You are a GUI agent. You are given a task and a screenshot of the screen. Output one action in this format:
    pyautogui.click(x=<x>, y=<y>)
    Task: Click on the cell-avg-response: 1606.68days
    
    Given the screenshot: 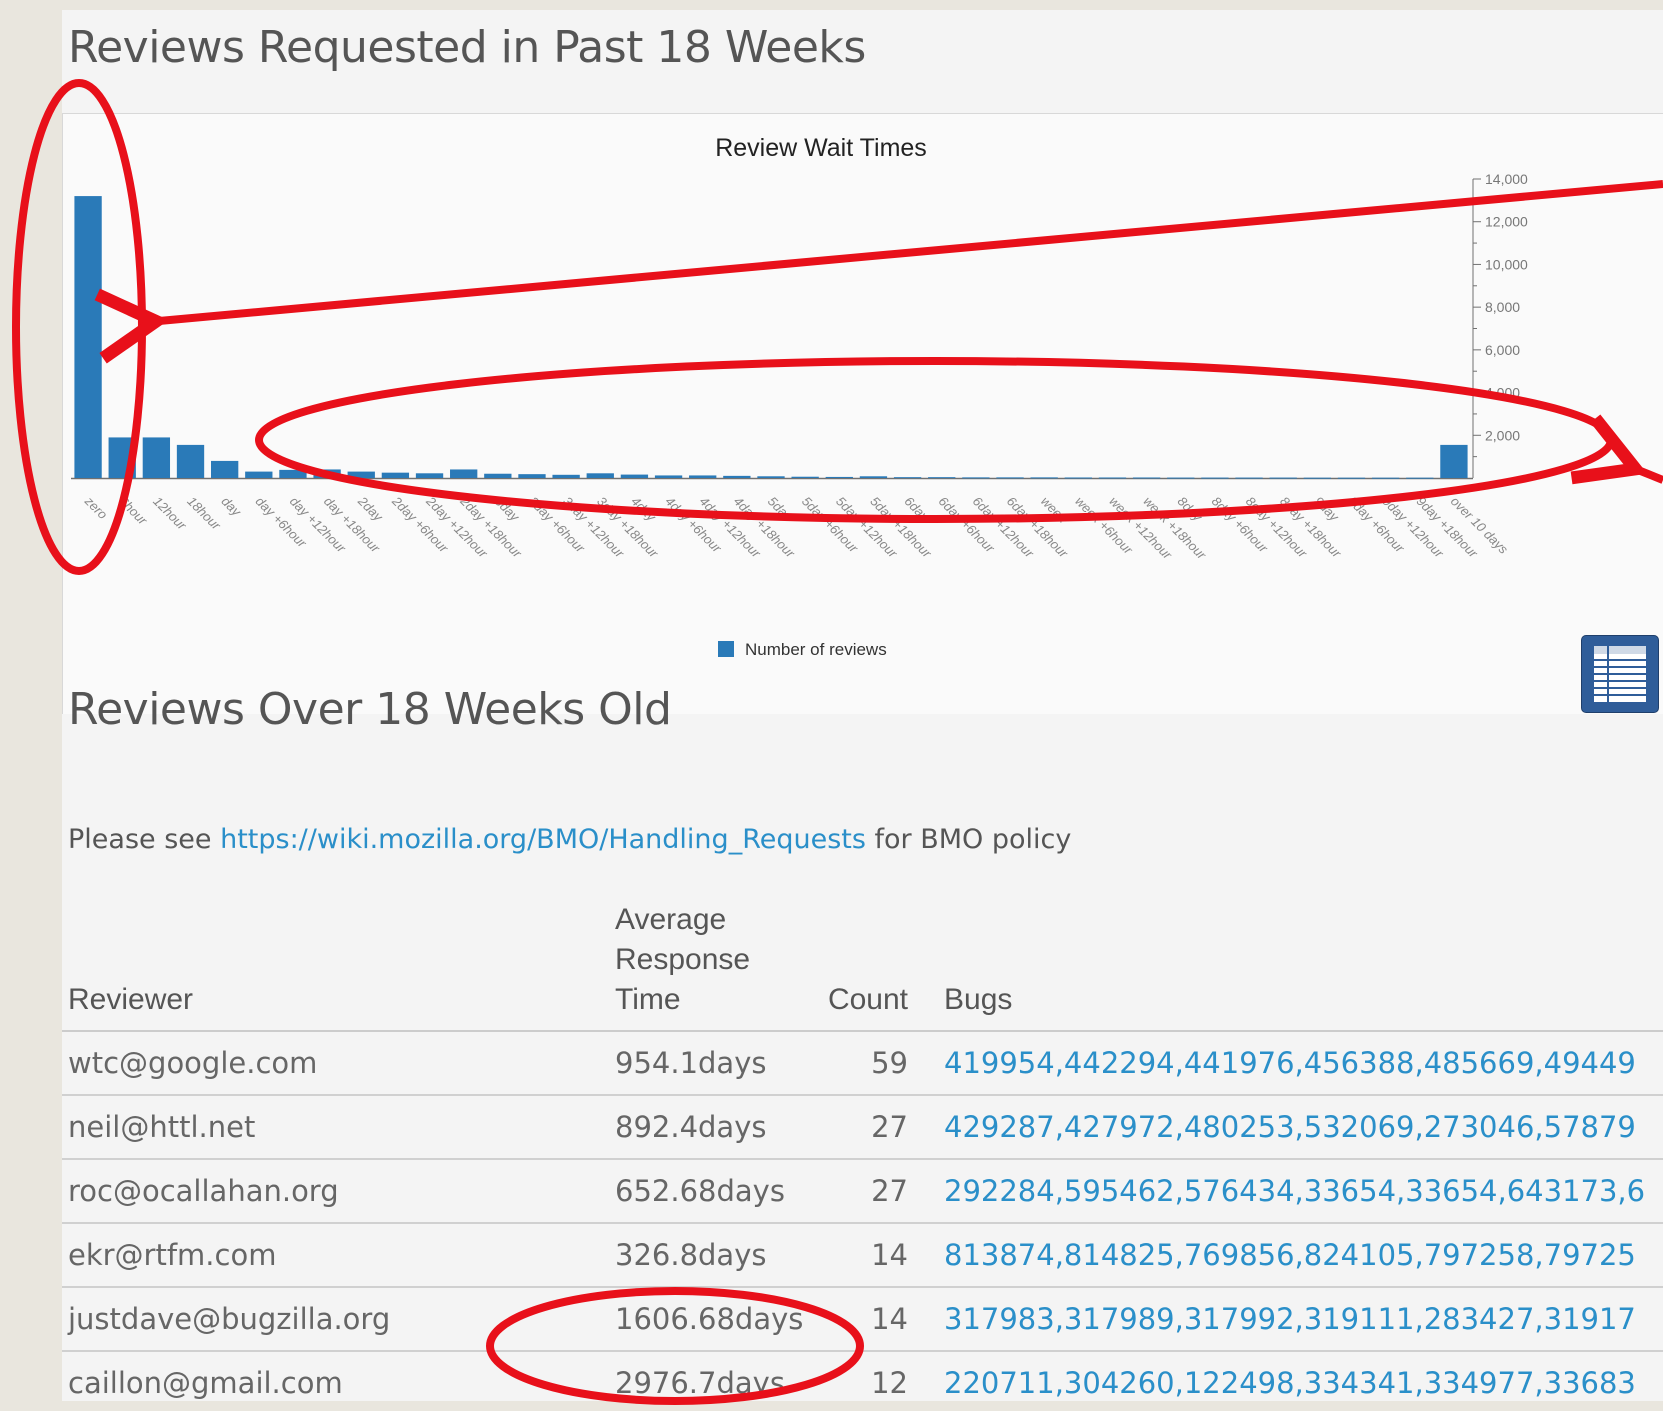 What is the action you would take?
    pyautogui.click(x=713, y=1319)
    